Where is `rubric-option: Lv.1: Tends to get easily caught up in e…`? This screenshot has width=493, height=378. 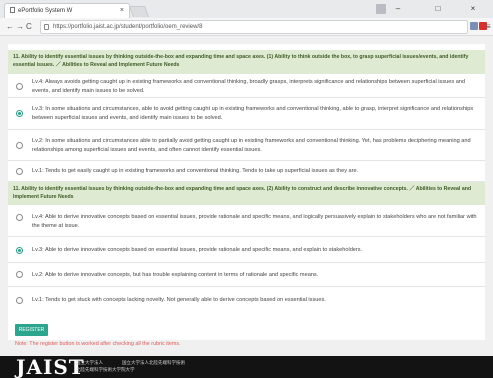 rubric-option: Lv.1: Tends to get easily caught up in e… is located at coordinates (246, 171).